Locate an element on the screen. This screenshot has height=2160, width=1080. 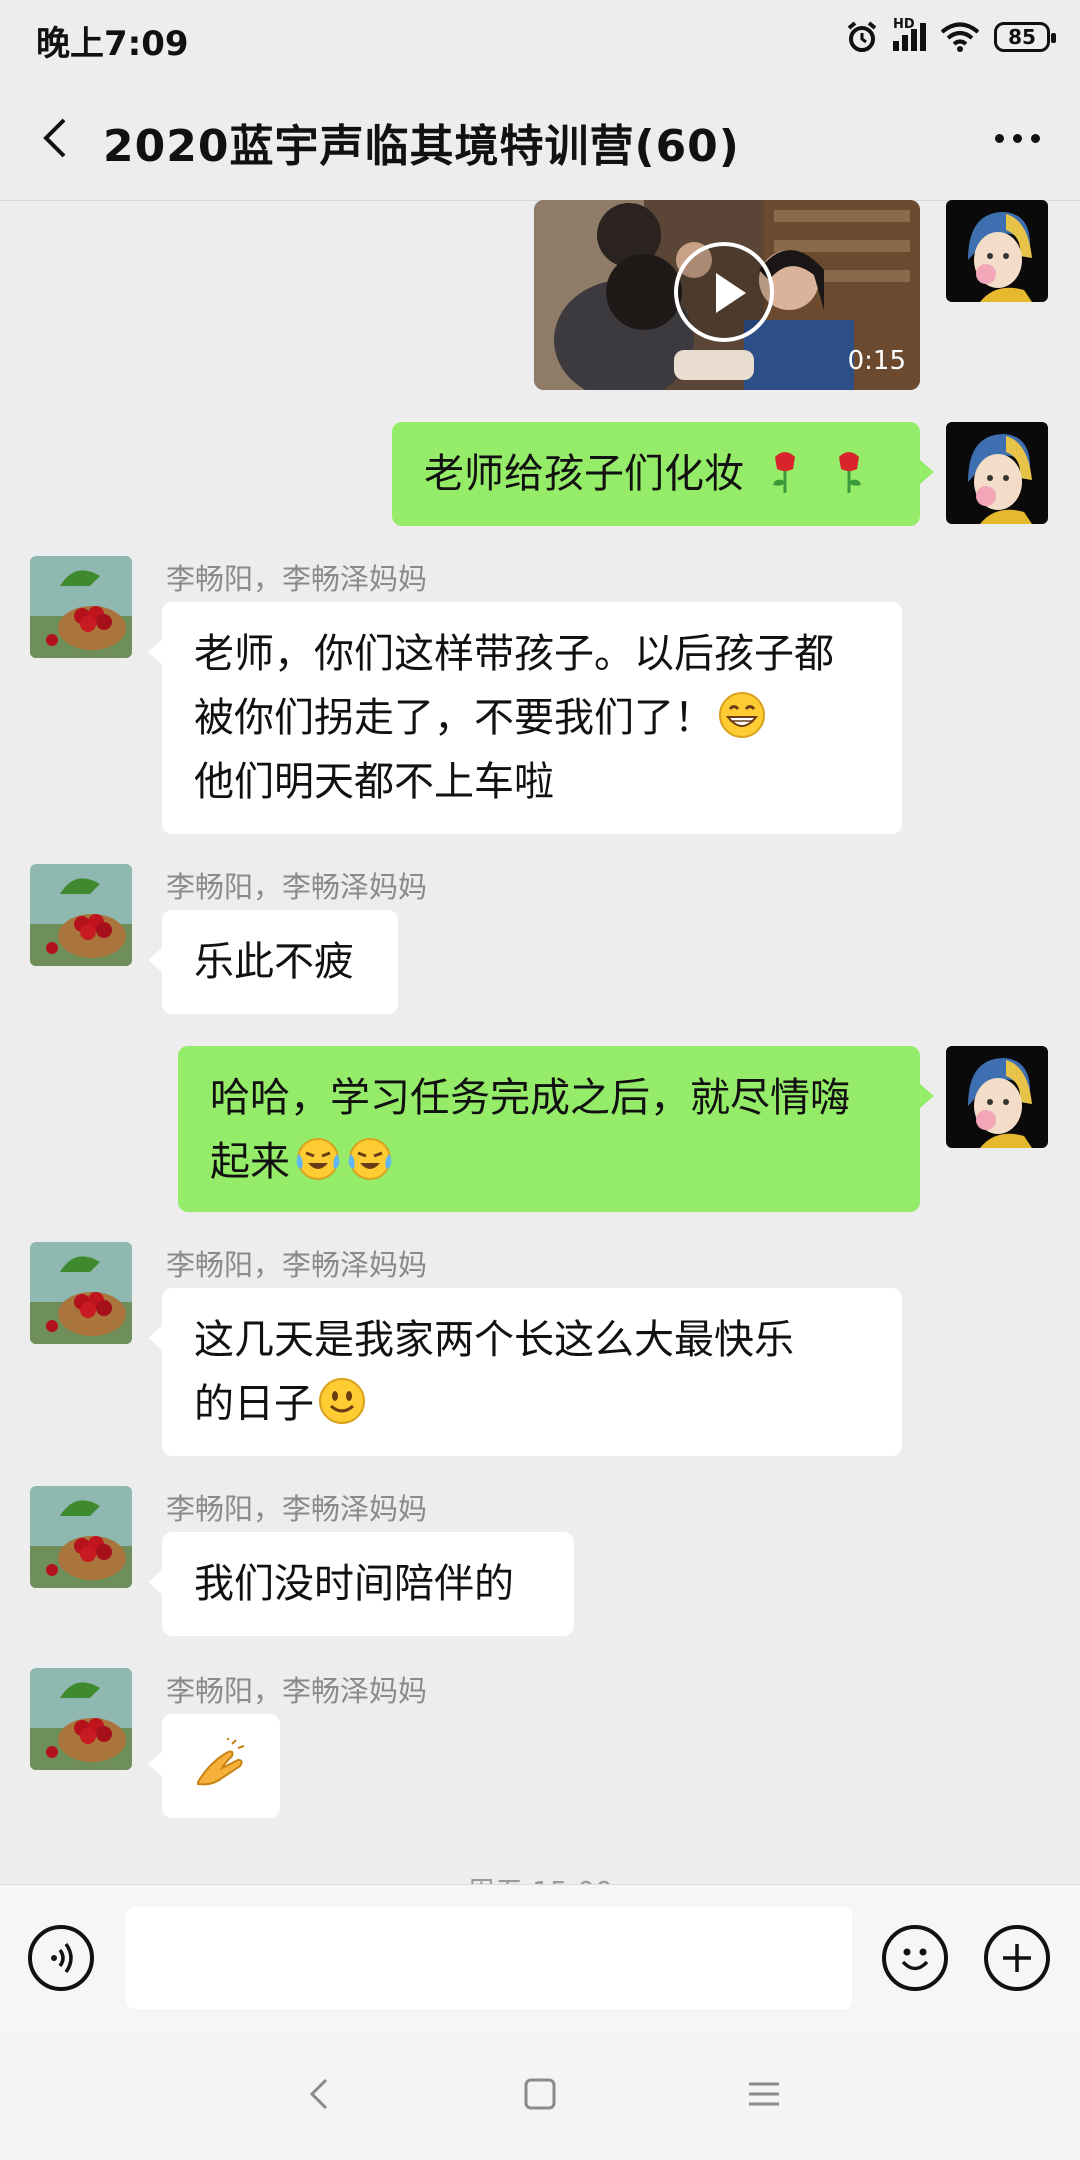
input-bar is located at coordinates (540, 1957).